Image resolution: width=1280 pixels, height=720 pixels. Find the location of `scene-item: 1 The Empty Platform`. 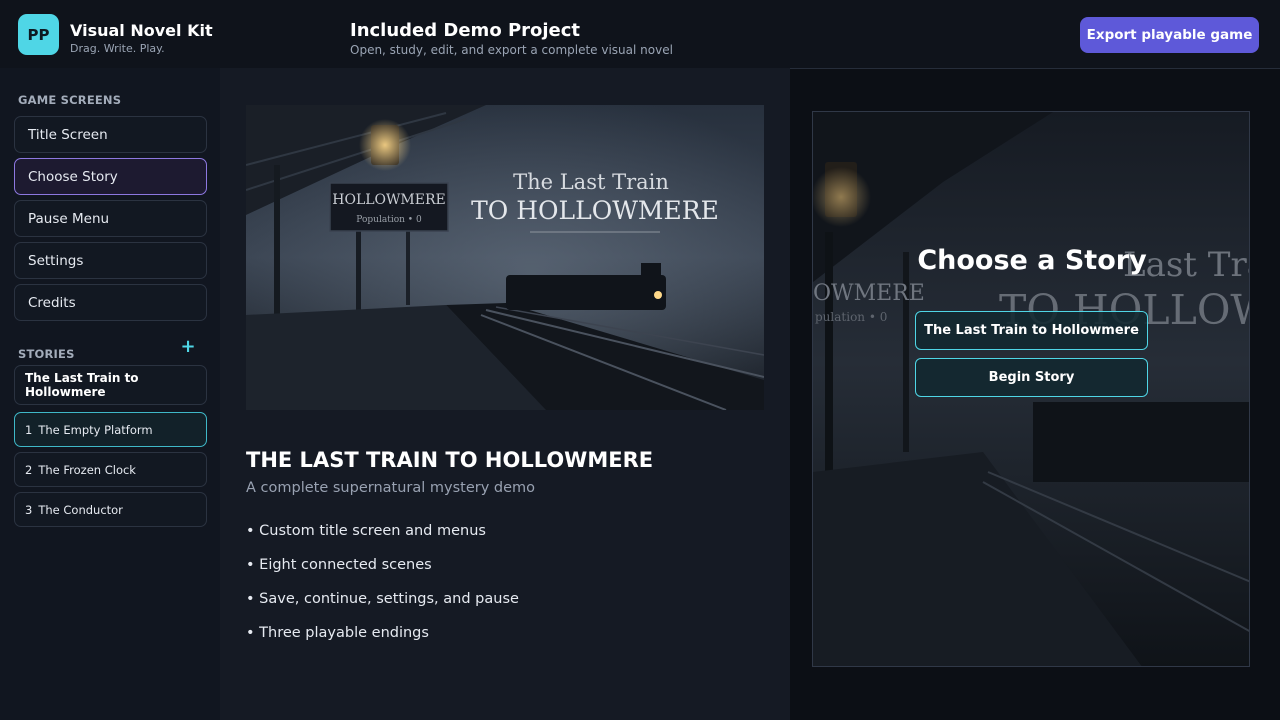

scene-item: 1 The Empty Platform is located at coordinates (110, 429).